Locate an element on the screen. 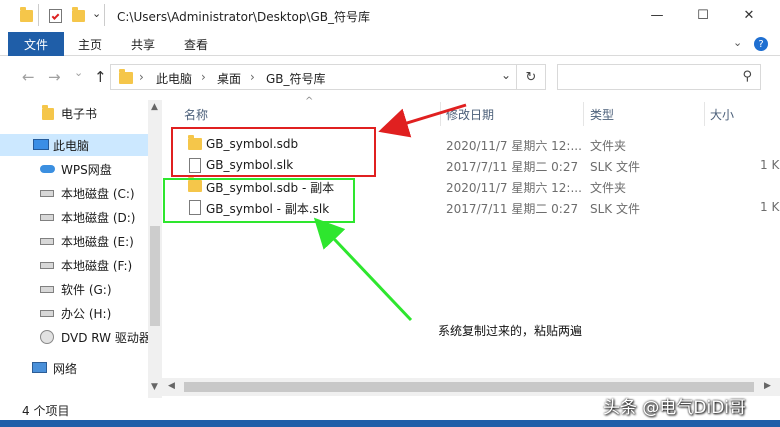  red-arrow is located at coordinates (422, 120).